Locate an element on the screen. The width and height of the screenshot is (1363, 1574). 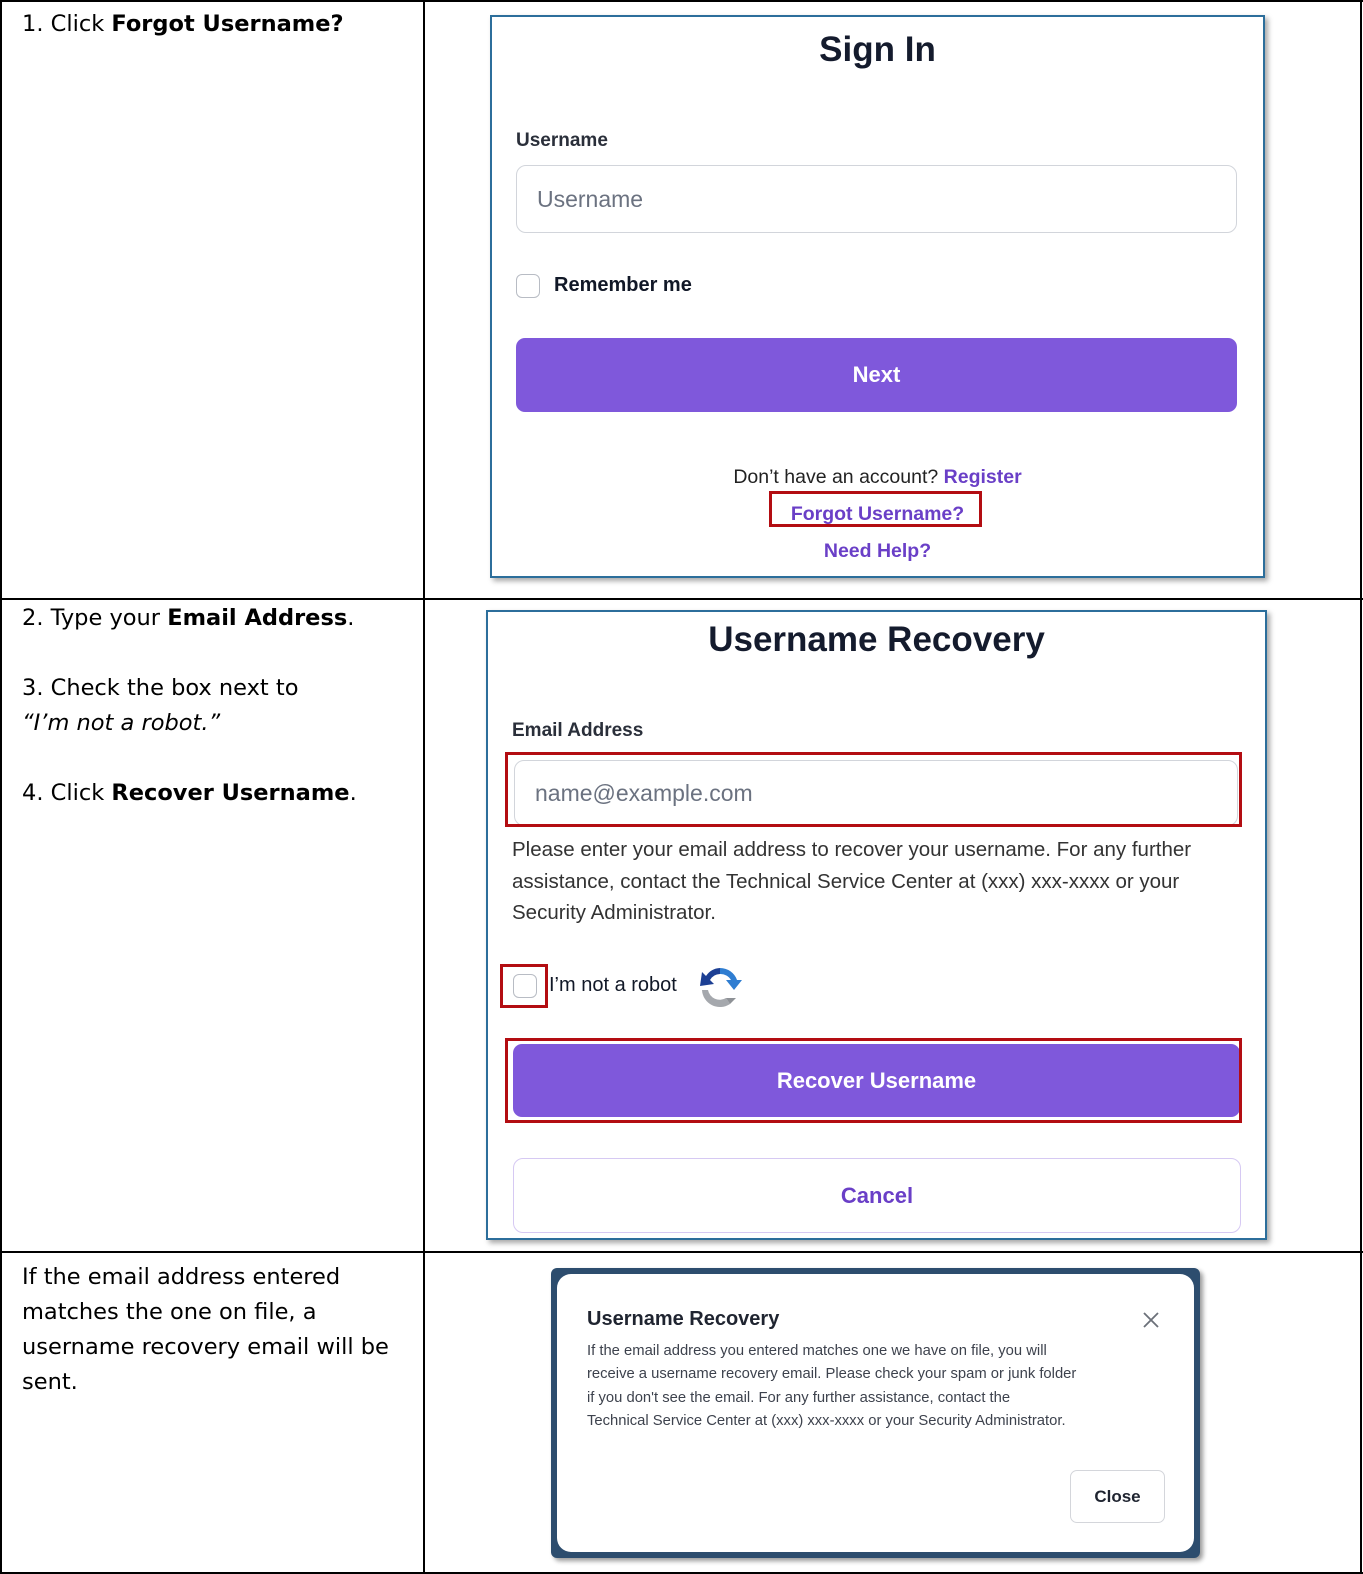
need-help-link: Need Help? is located at coordinates (877, 551).